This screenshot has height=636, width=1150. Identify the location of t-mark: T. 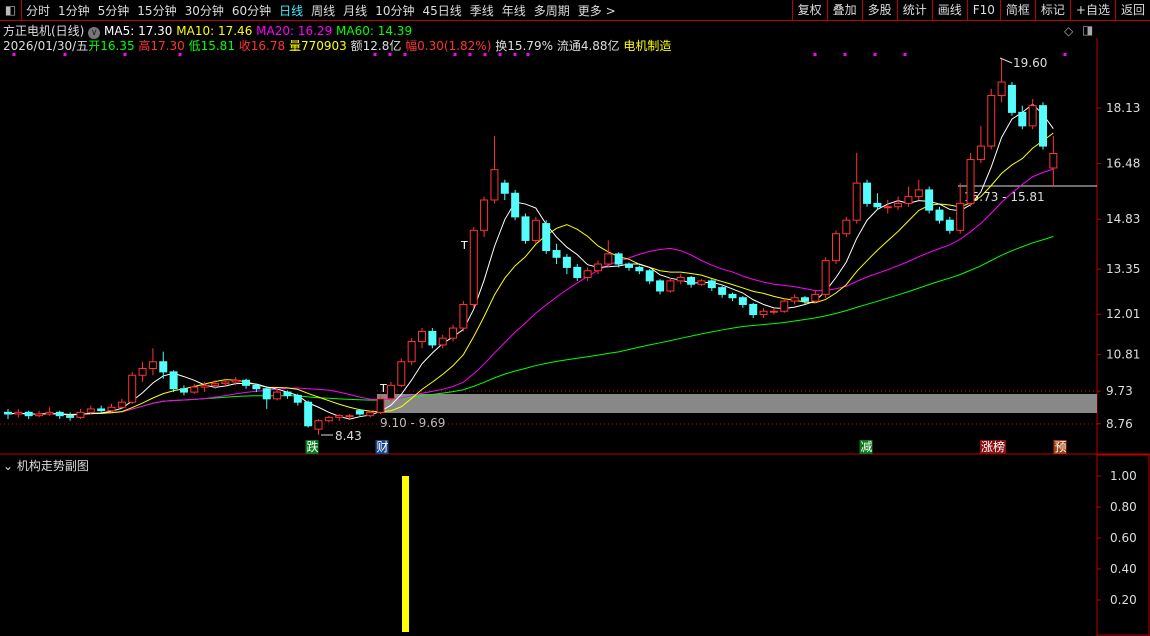
(383, 388).